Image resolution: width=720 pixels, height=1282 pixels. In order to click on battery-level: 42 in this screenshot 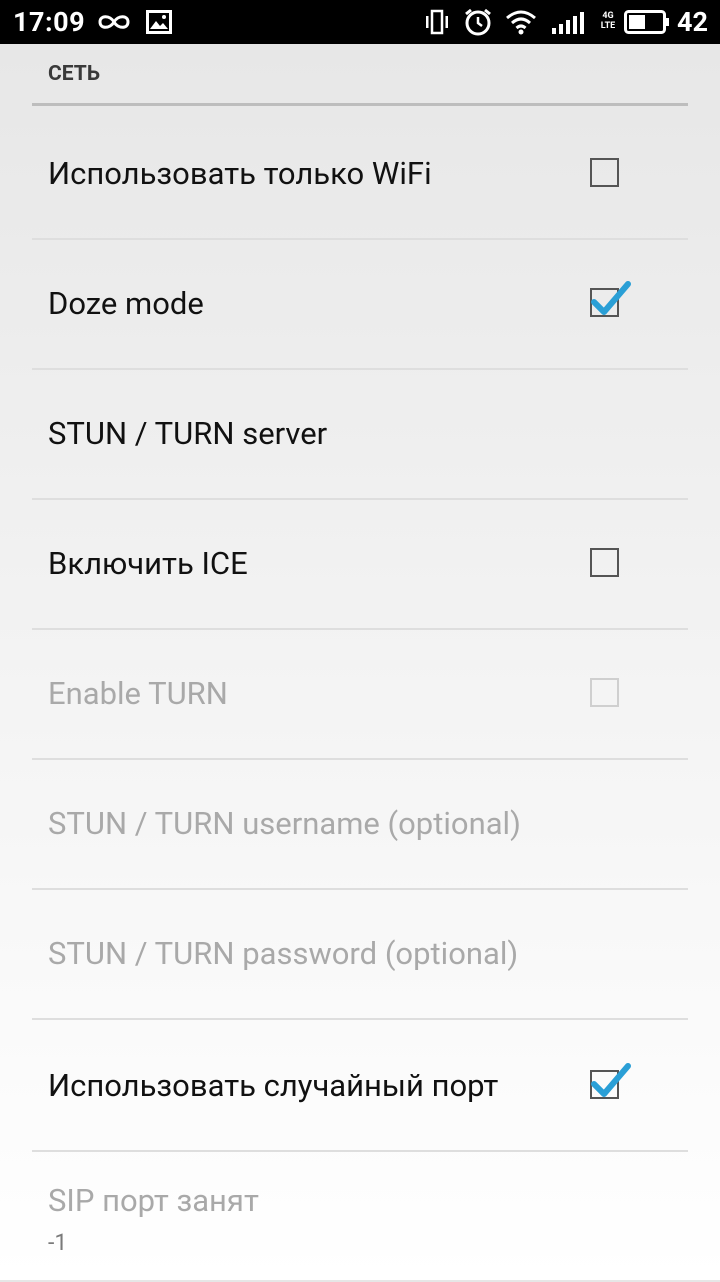, I will do `click(692, 22)`.